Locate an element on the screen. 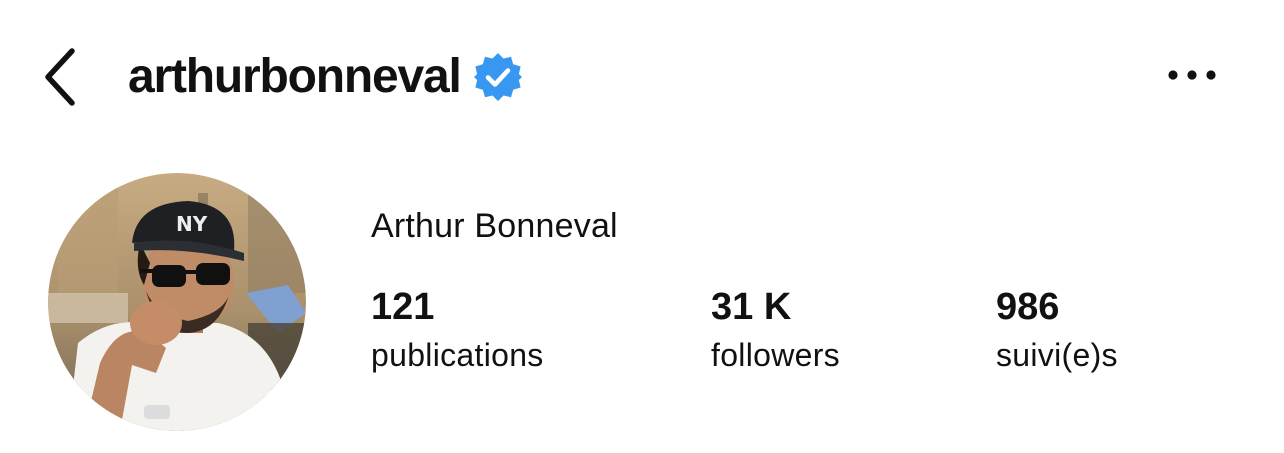 The width and height of the screenshot is (1284, 453). followers-label: followers is located at coordinates (775, 355).